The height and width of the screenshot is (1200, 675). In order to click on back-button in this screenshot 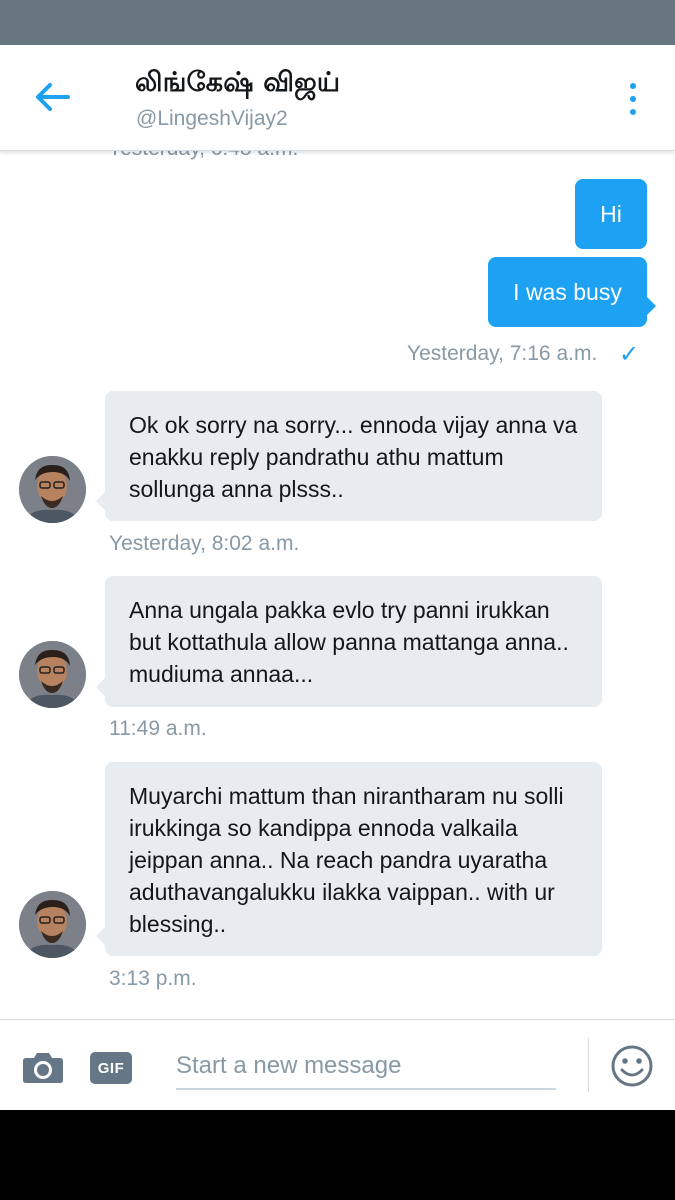, I will do `click(52, 97)`.